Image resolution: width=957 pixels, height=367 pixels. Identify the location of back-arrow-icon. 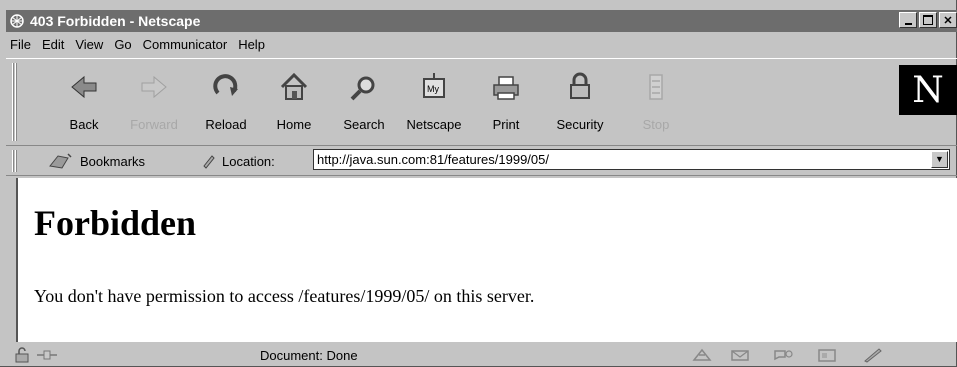
(84, 87).